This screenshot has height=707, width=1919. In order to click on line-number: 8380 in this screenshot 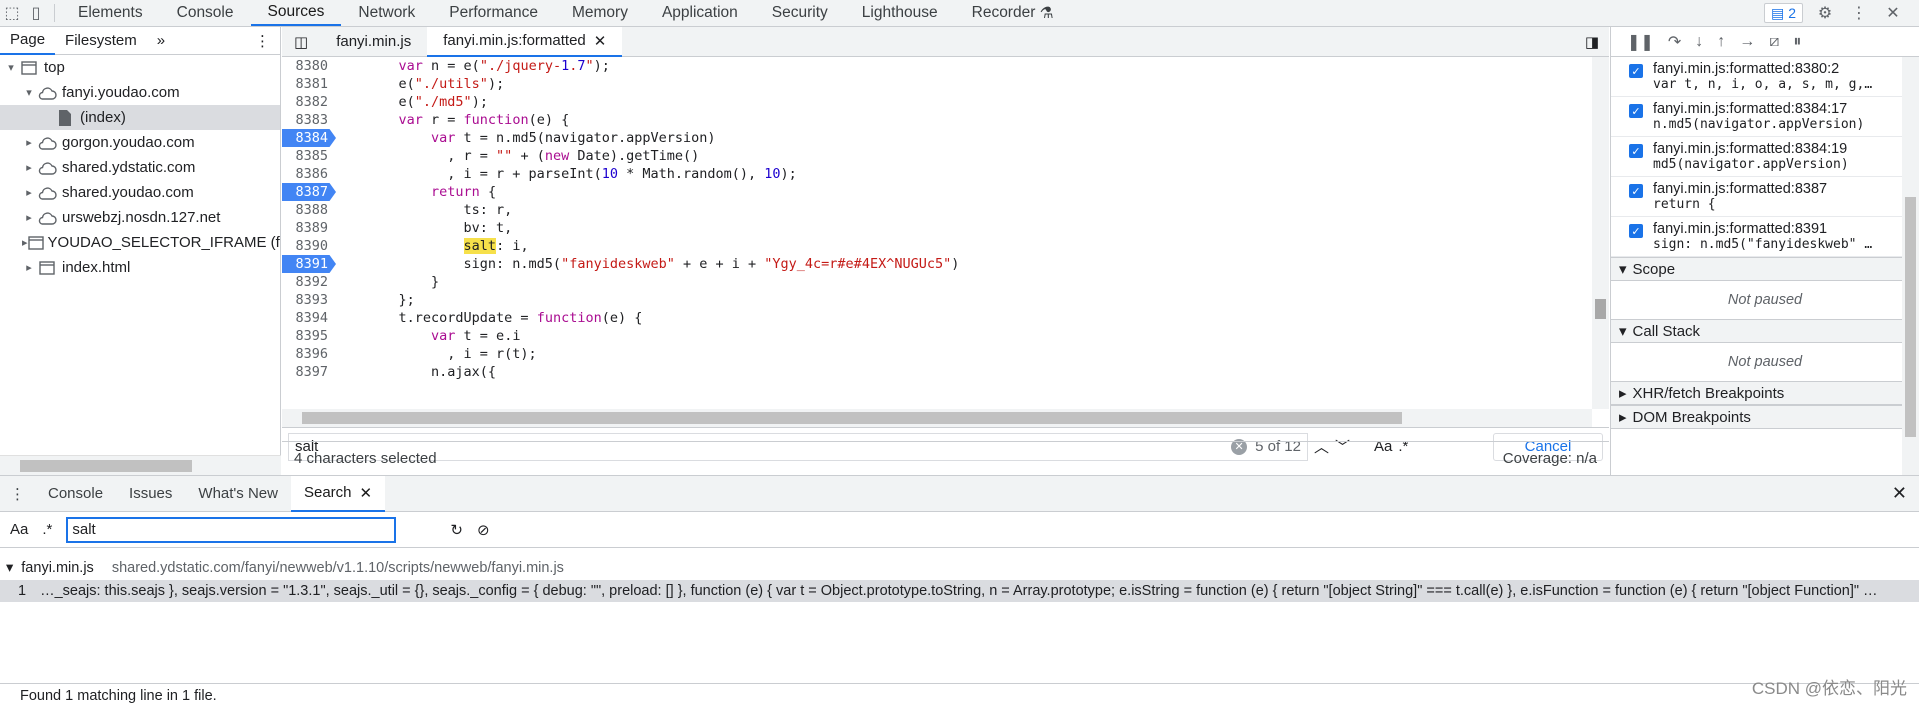, I will do `click(309, 66)`.